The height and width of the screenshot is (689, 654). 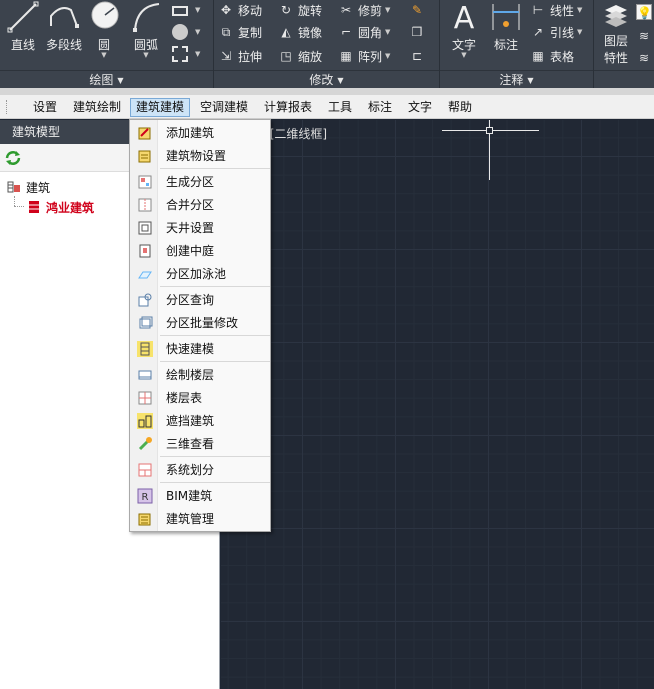 I want to click on offset-tool: ⊏, so click(x=419, y=56).